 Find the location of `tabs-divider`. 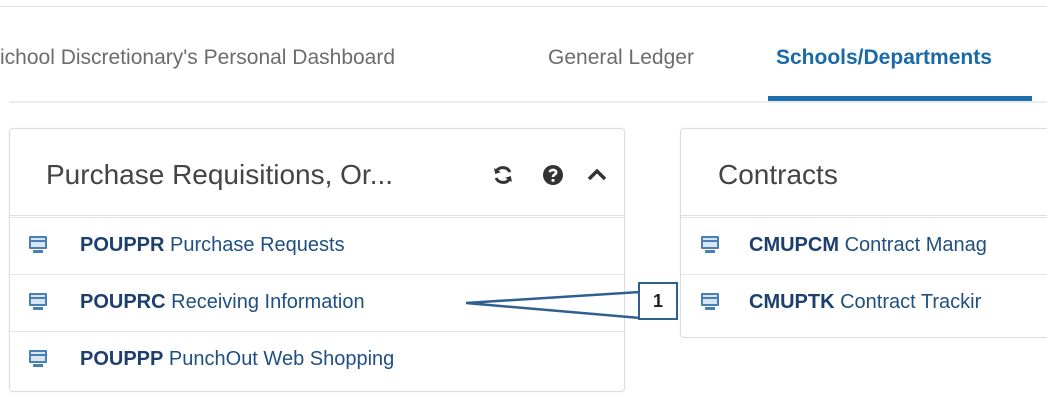

tabs-divider is located at coordinates (528, 102).